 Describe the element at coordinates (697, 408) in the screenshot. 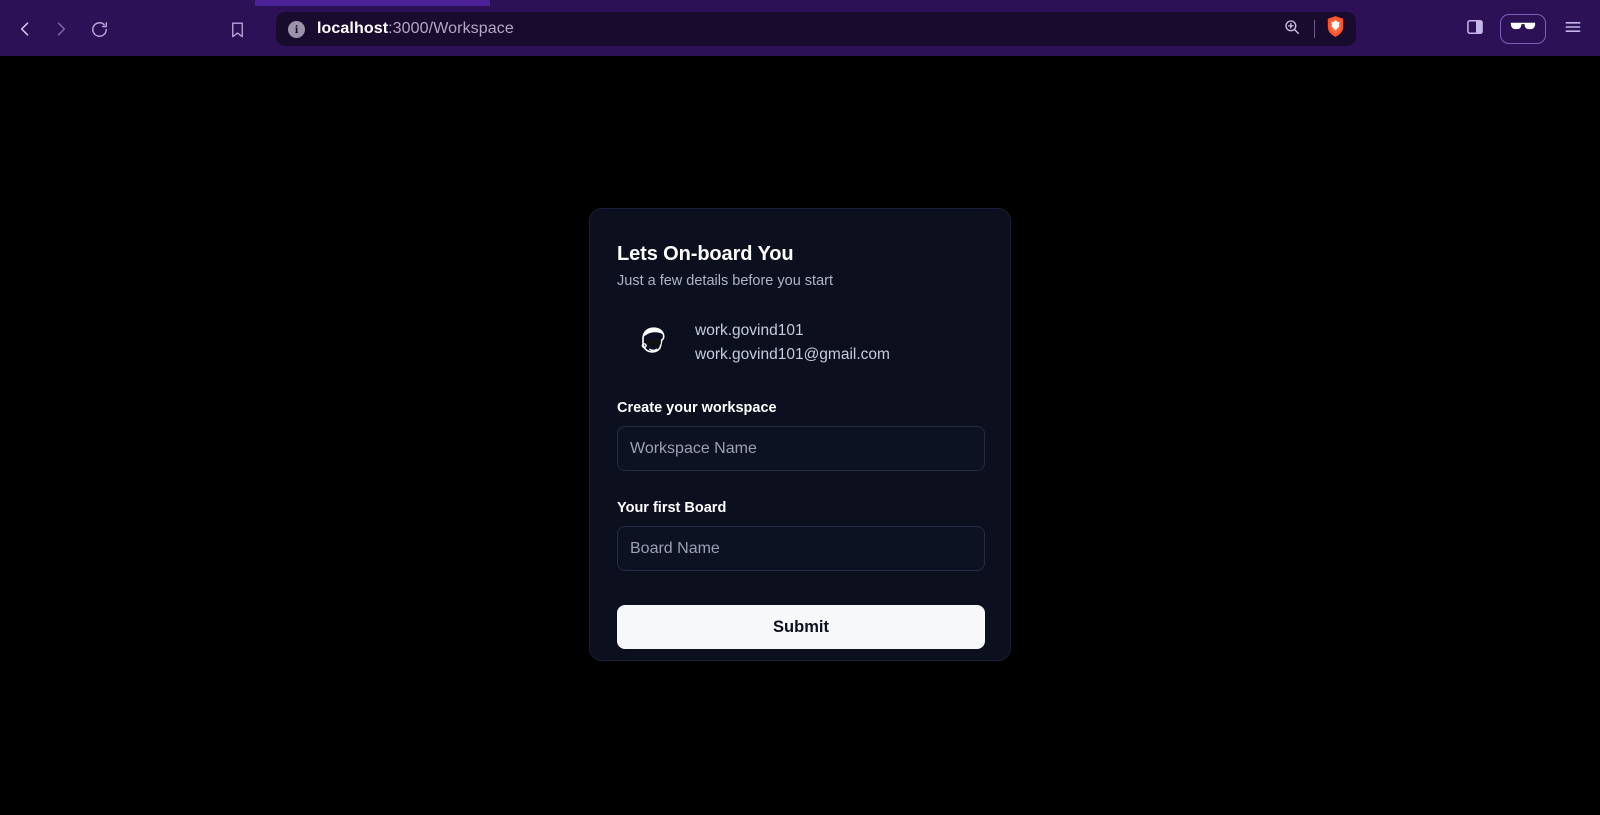

I see `workspace-field-label: Create your workspace` at that location.